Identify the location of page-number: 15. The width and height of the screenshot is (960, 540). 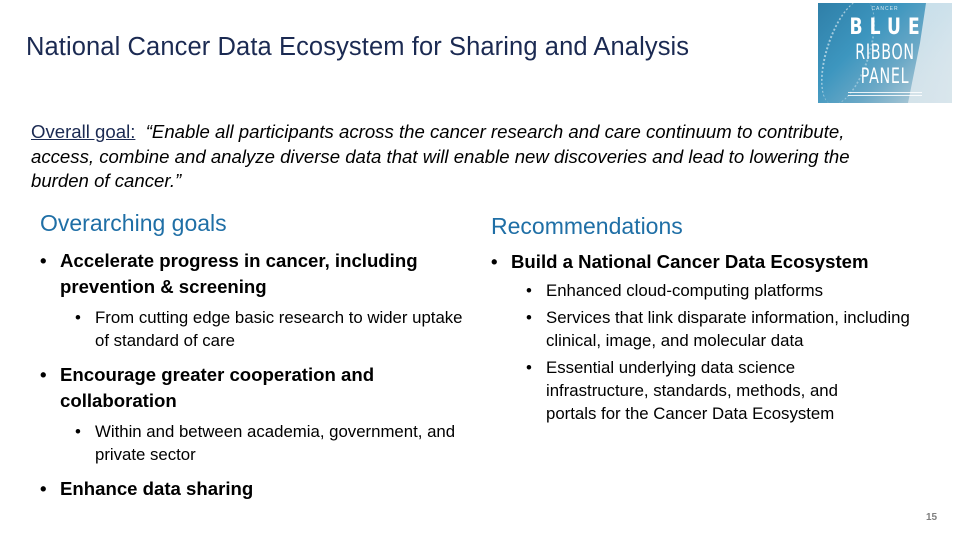
(932, 517).